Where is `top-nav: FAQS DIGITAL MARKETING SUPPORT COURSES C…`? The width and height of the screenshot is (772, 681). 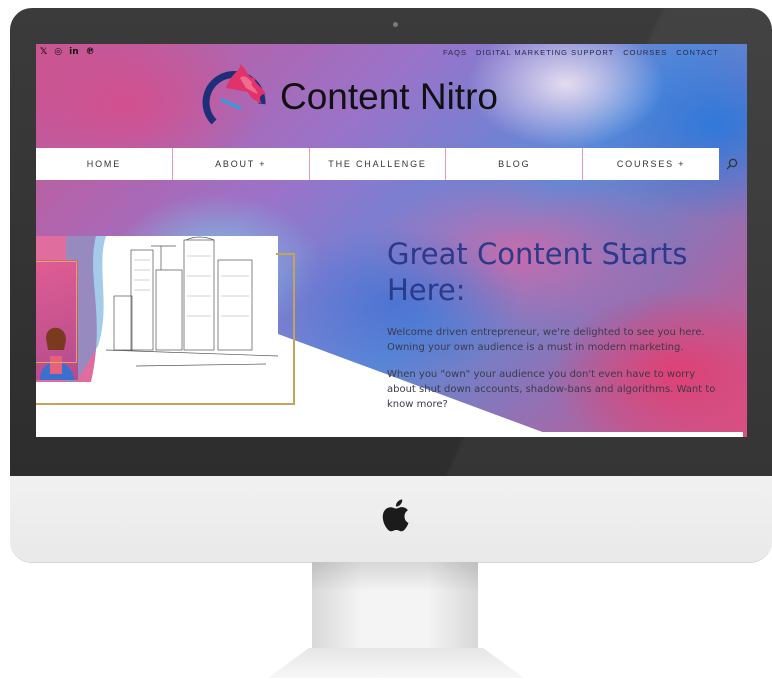
top-nav: FAQS DIGITAL MARKETING SUPPORT COURSES C… is located at coordinates (581, 52).